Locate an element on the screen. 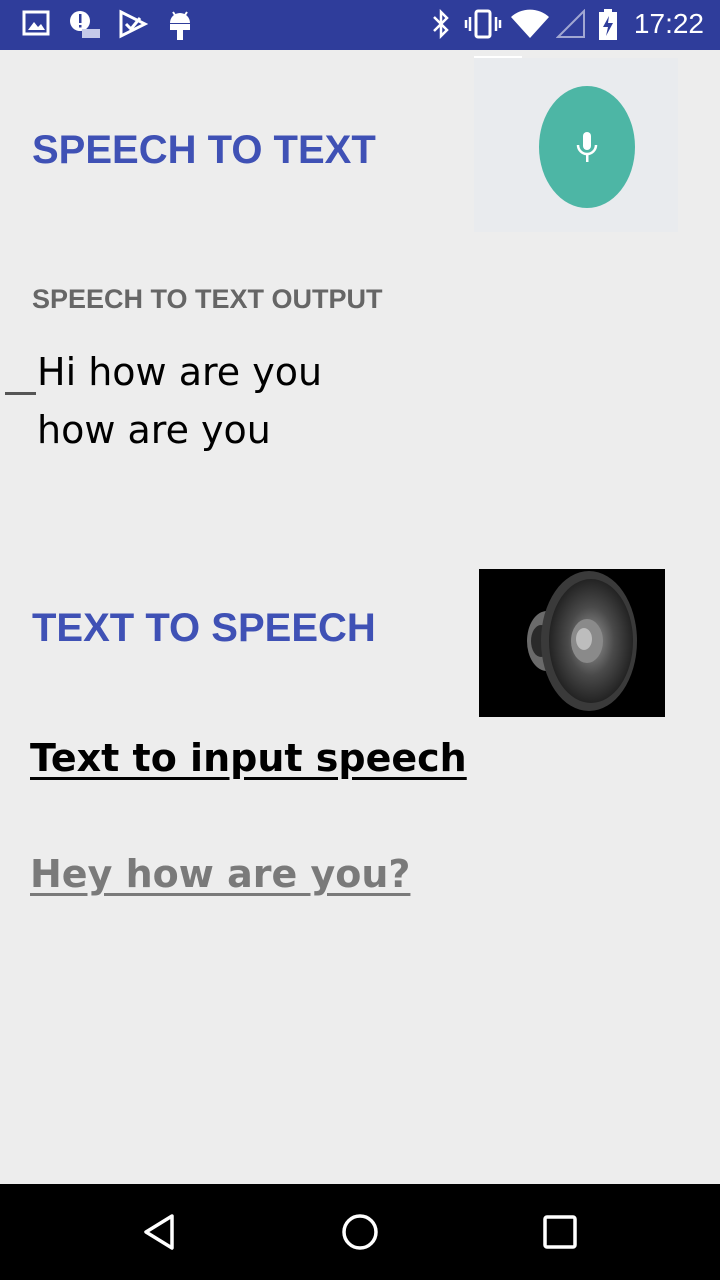  stt-output-line: Hi how are you is located at coordinates (180, 372).